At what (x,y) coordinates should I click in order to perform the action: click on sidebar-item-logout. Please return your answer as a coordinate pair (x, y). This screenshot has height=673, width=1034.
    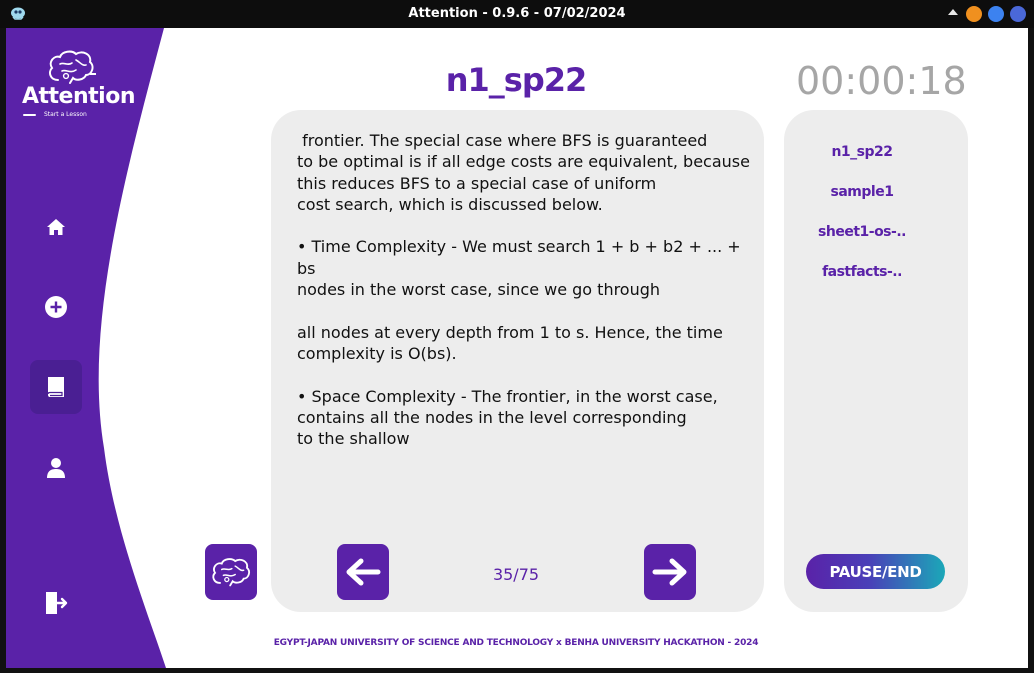
    Looking at the image, I should click on (56, 603).